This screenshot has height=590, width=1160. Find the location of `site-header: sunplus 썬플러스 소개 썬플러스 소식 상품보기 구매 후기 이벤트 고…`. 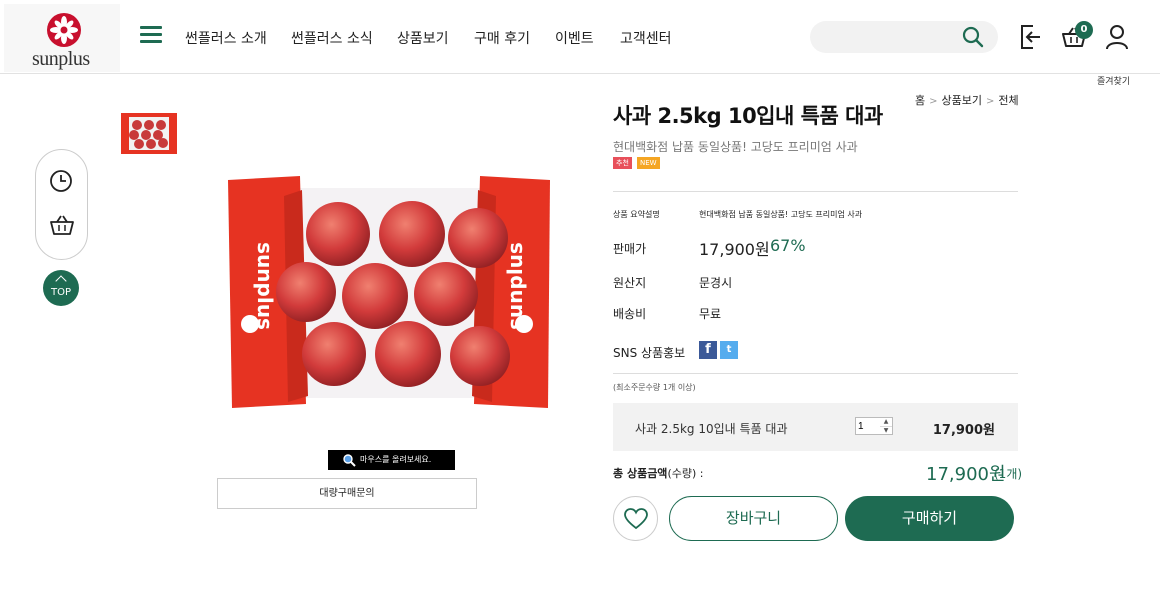

site-header: sunplus 썬플러스 소개 썬플러스 소식 상품보기 구매 후기 이벤트 고… is located at coordinates (580, 37).